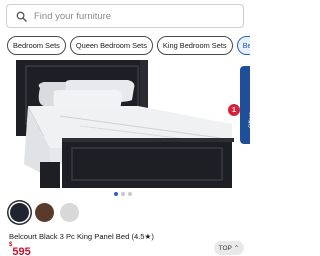 This screenshot has width=320, height=256. I want to click on top-label: TOP, so click(225, 248).